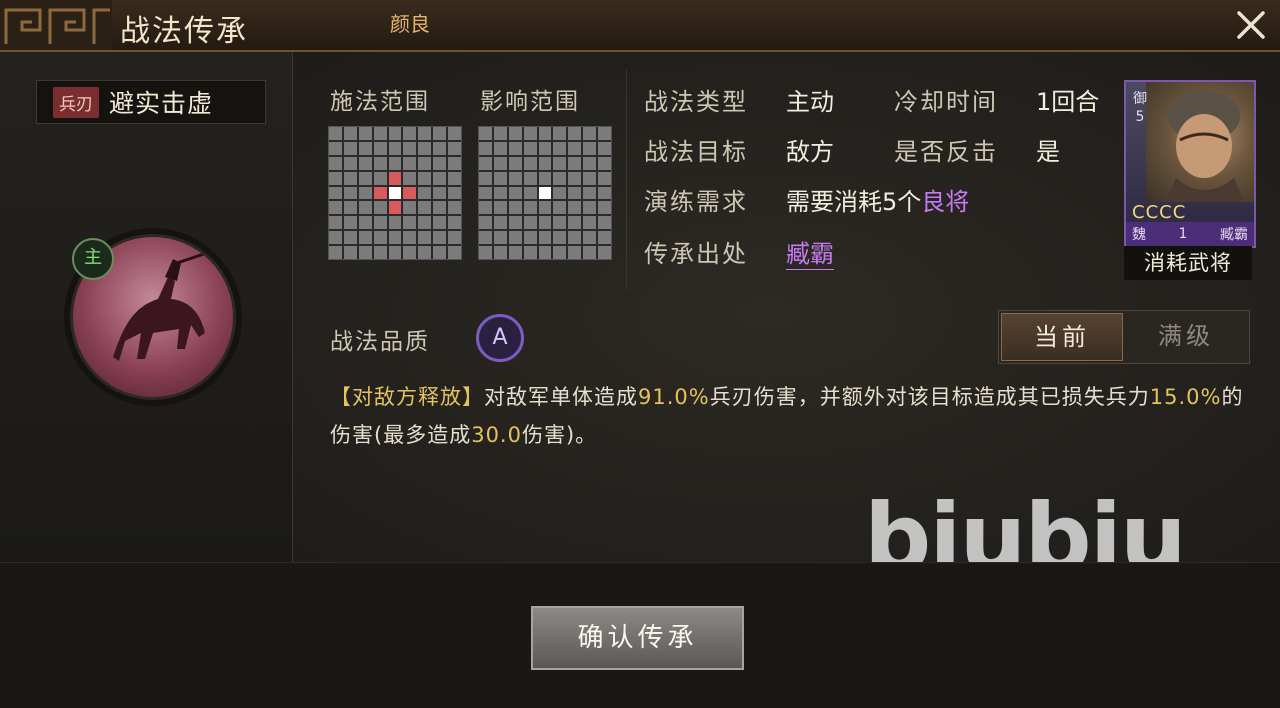 Image resolution: width=1280 pixels, height=708 pixels. I want to click on confirm-inherit-button: 确认传承, so click(637, 638).